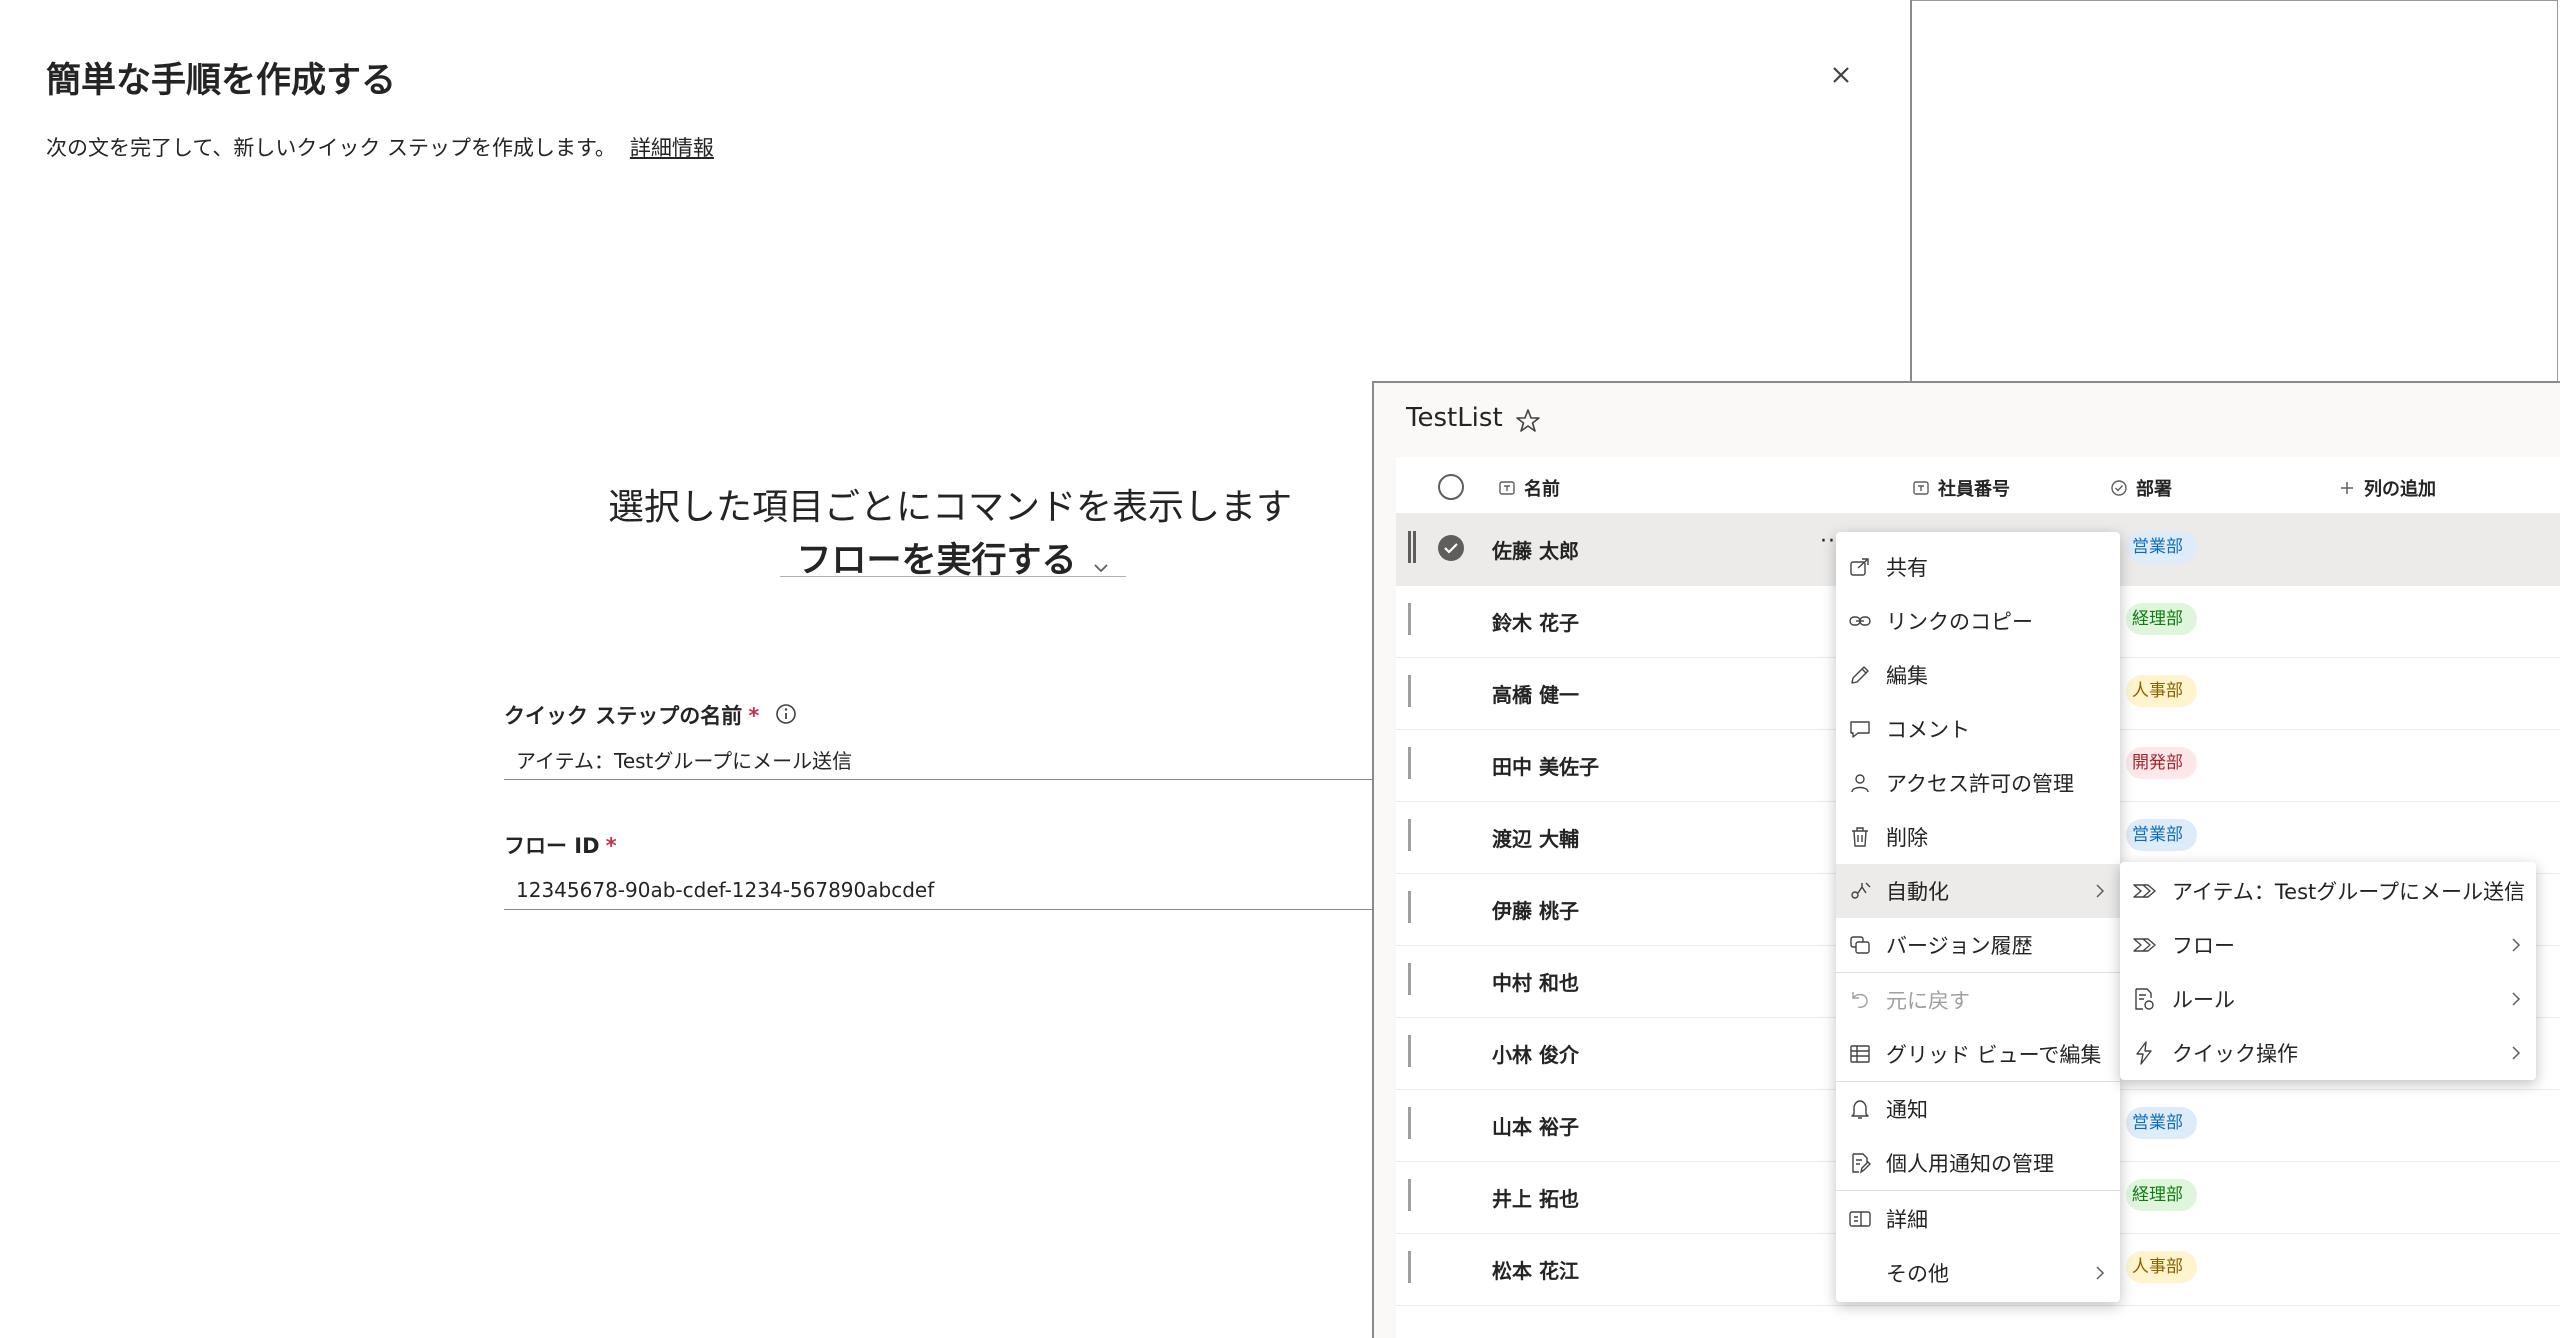  Describe the element at coordinates (2154, 489) in the screenshot. I see `column-header-department-label: 部署` at that location.